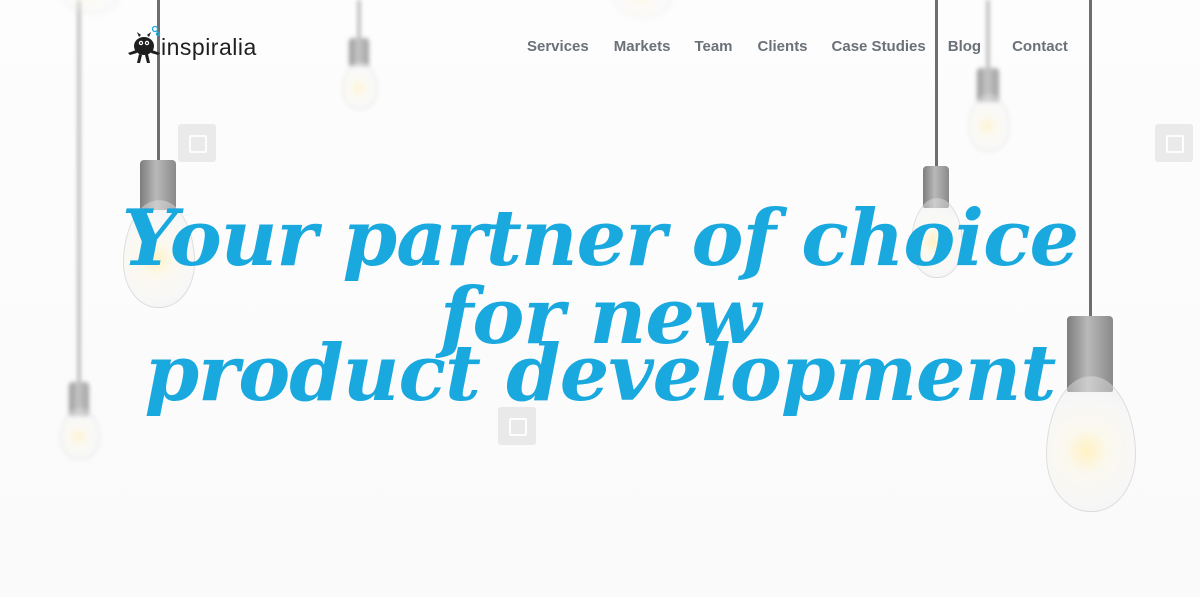  I want to click on nav-item-clients: Clients, so click(783, 46).